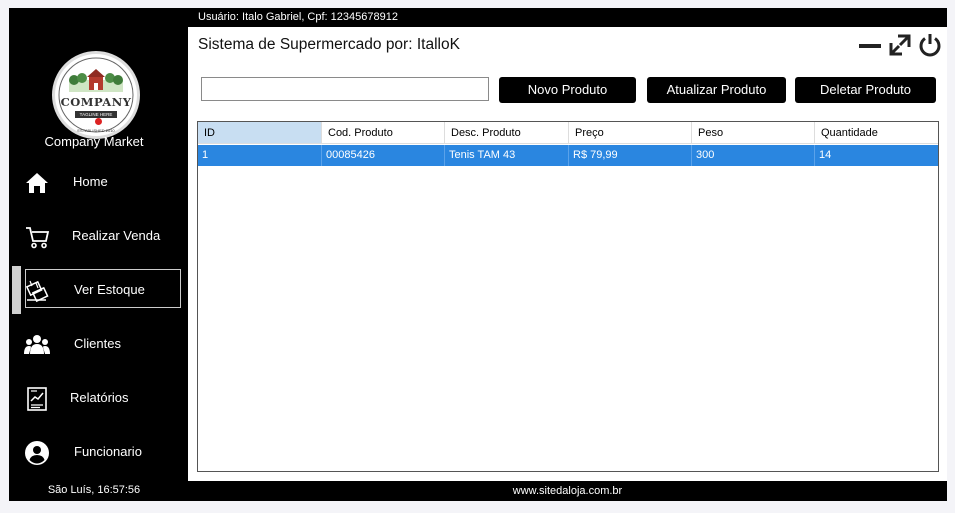 Image resolution: width=955 pixels, height=513 pixels. What do you see at coordinates (630, 155) in the screenshot?
I see `cell-preco: R$ 79,99` at bounding box center [630, 155].